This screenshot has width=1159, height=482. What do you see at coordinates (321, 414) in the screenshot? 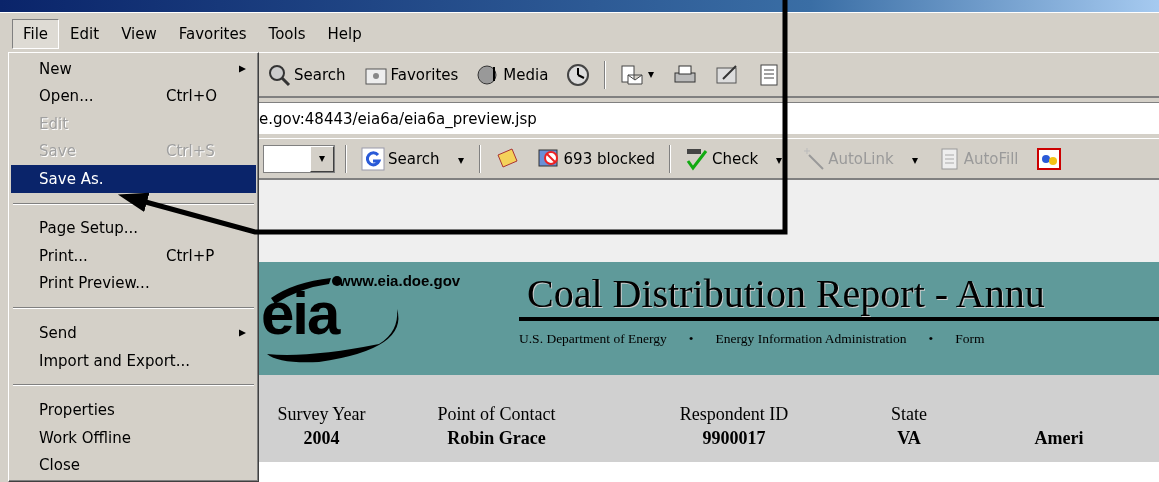
I see `field-label: Survey Year` at bounding box center [321, 414].